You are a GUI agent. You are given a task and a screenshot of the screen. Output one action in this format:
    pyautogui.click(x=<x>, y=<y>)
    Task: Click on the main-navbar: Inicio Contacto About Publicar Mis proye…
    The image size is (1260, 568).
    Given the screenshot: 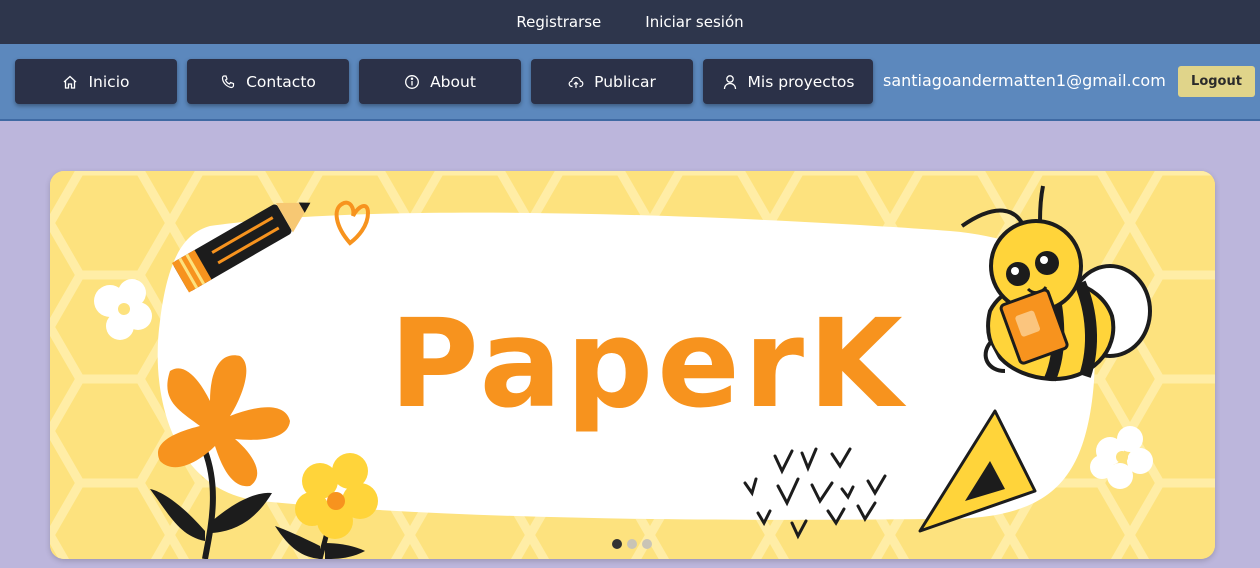 What is the action you would take?
    pyautogui.click(x=630, y=82)
    